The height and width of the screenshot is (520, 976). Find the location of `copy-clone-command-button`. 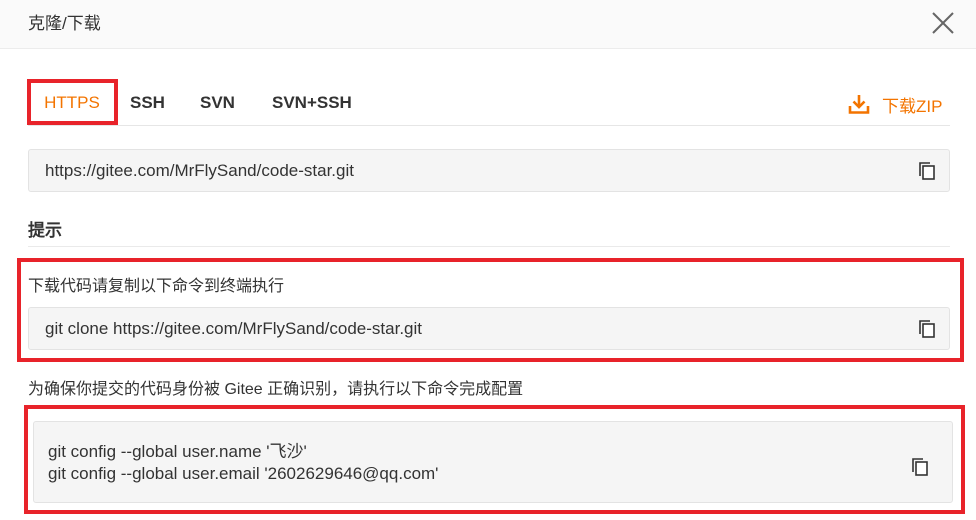

copy-clone-command-button is located at coordinates (927, 329).